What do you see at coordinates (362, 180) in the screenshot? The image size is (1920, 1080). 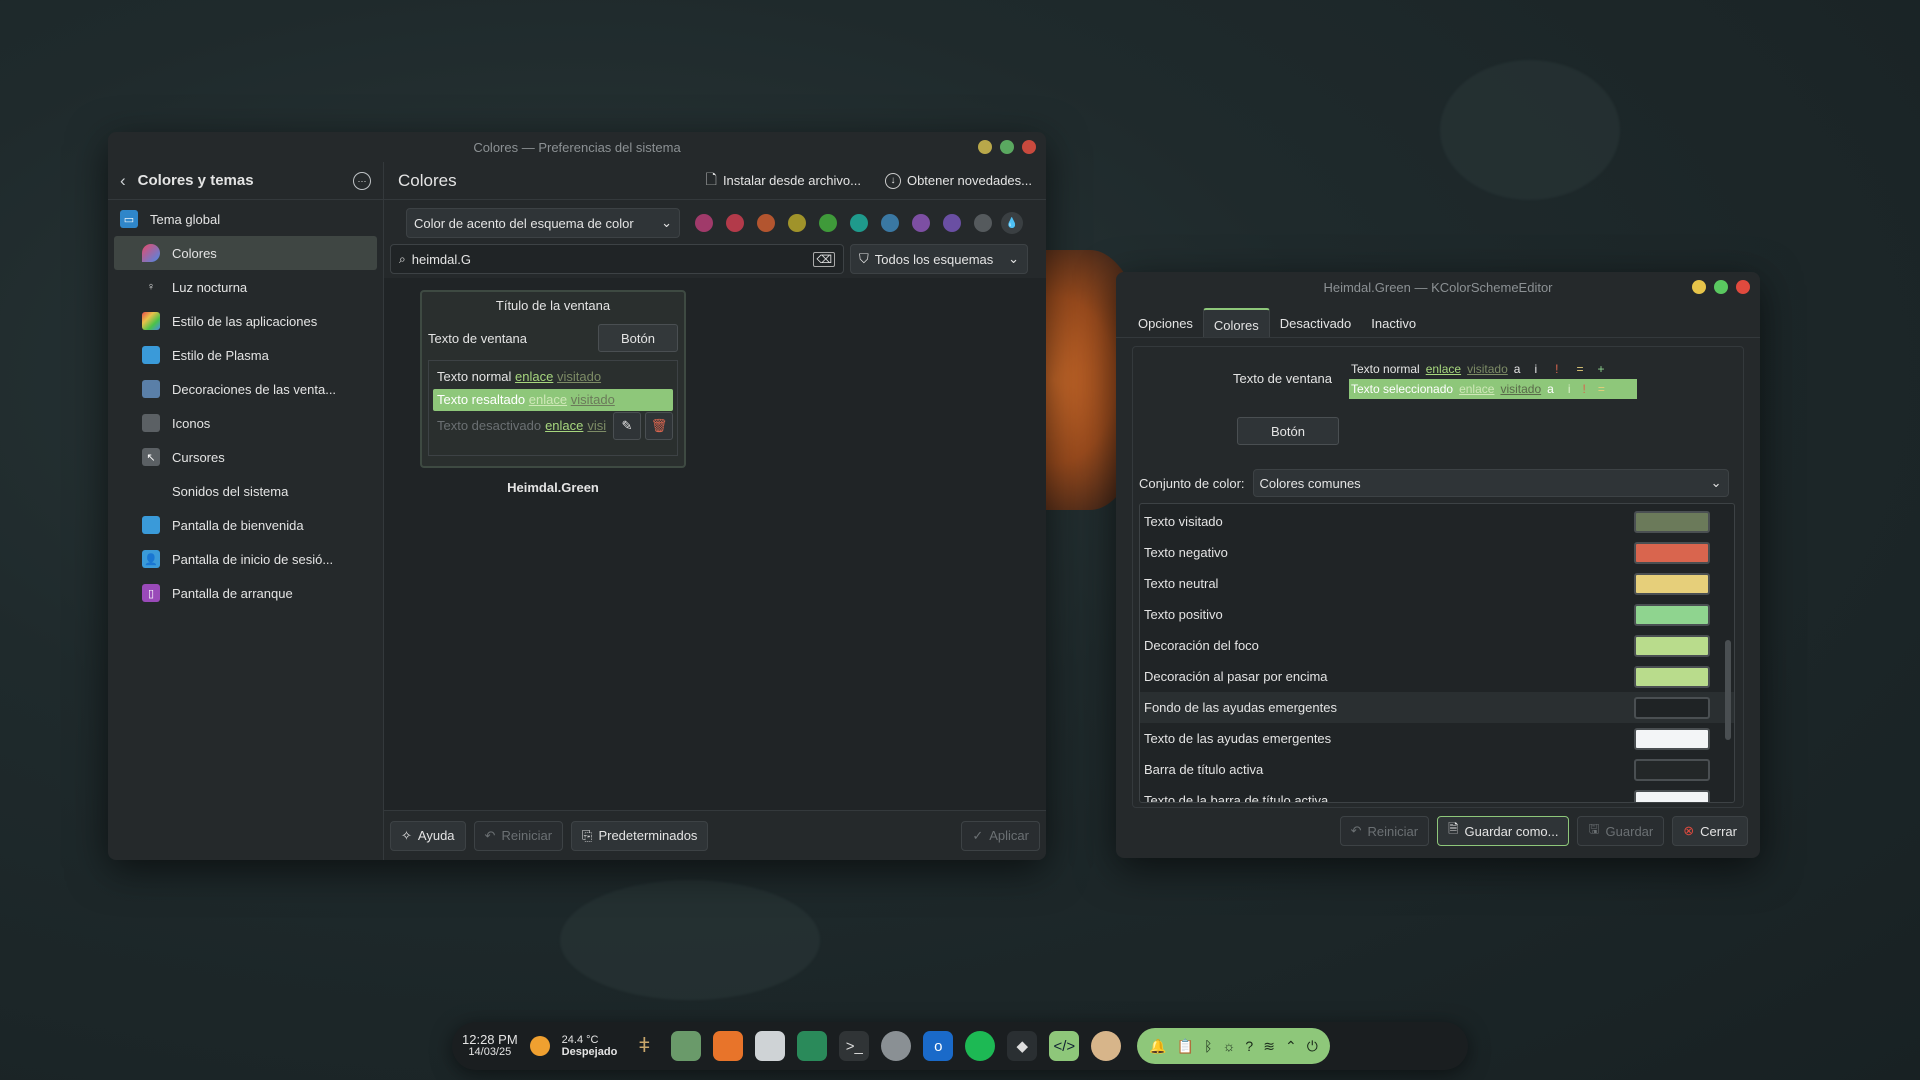 I see `more-options-icon: ···` at bounding box center [362, 180].